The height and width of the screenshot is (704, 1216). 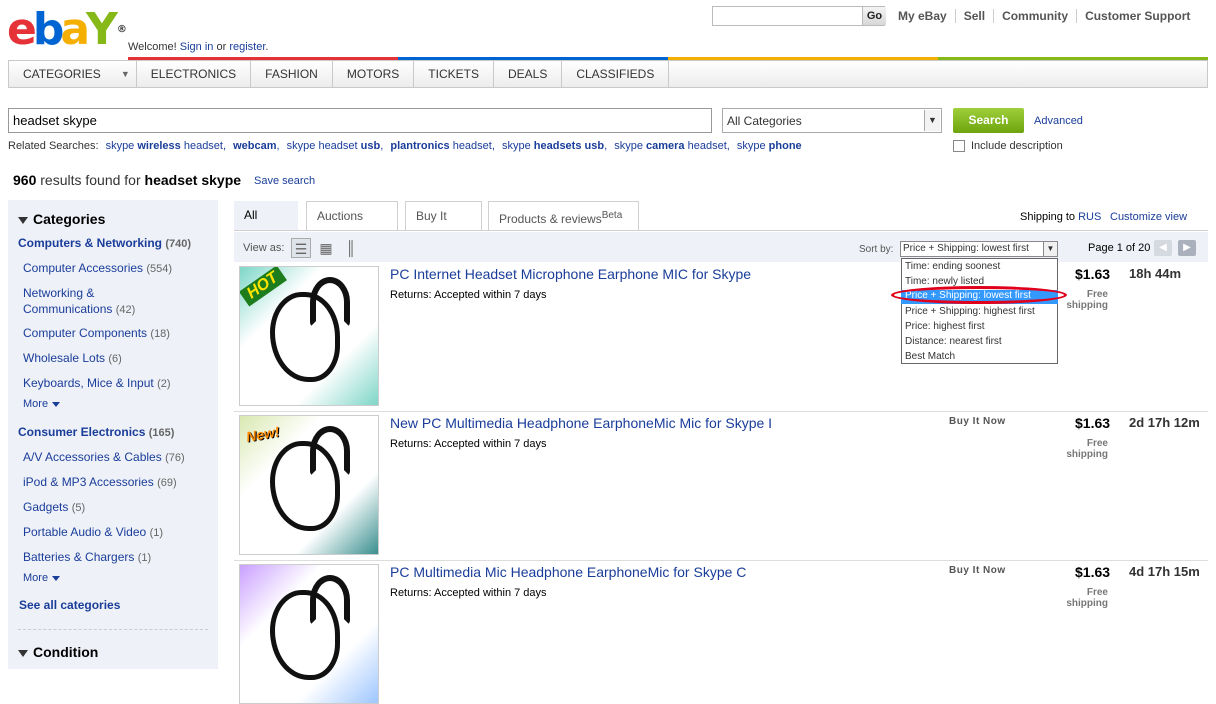 I want to click on sidebar-item-portable-audio: Portable Audio & Video (1), so click(x=93, y=532).